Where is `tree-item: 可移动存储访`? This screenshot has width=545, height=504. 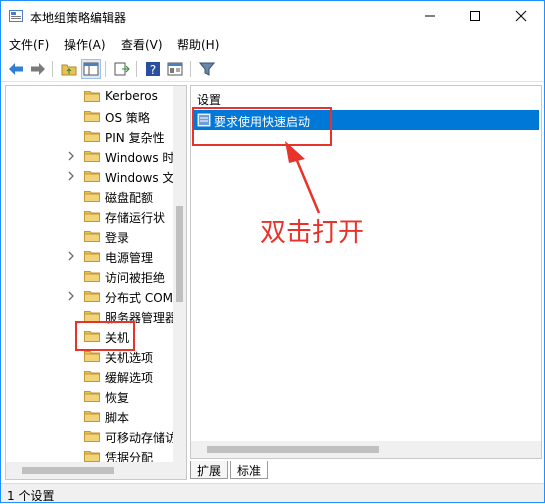 tree-item: 可移动存储访 is located at coordinates (91, 436).